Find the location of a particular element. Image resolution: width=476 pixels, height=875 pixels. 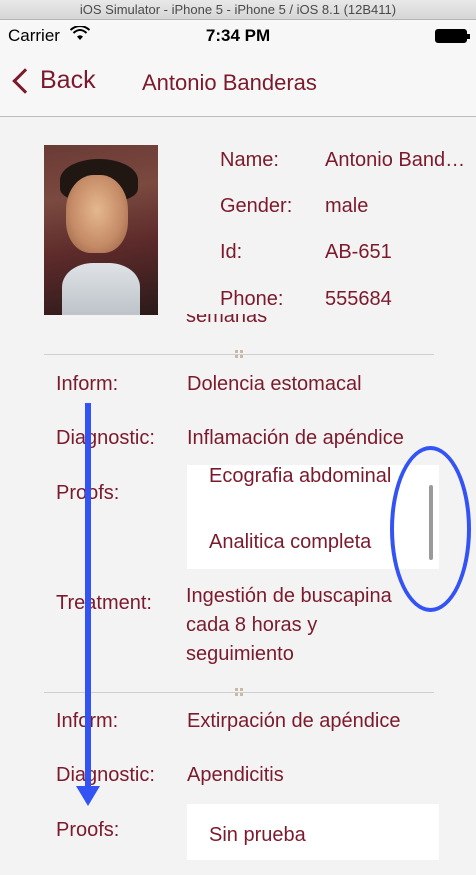

diagnostic-value: Inflamación de apéndice is located at coordinates (295, 438).